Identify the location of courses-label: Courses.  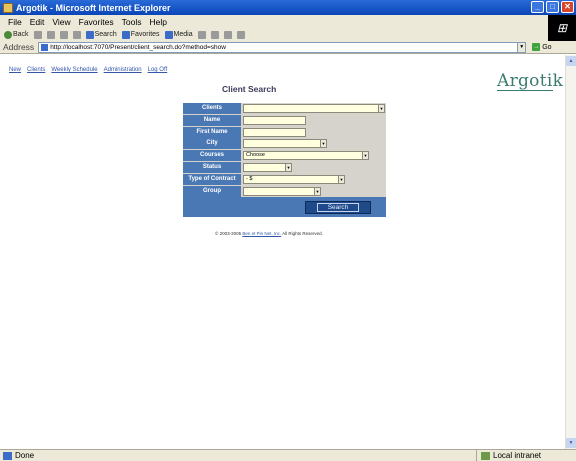
(212, 156).